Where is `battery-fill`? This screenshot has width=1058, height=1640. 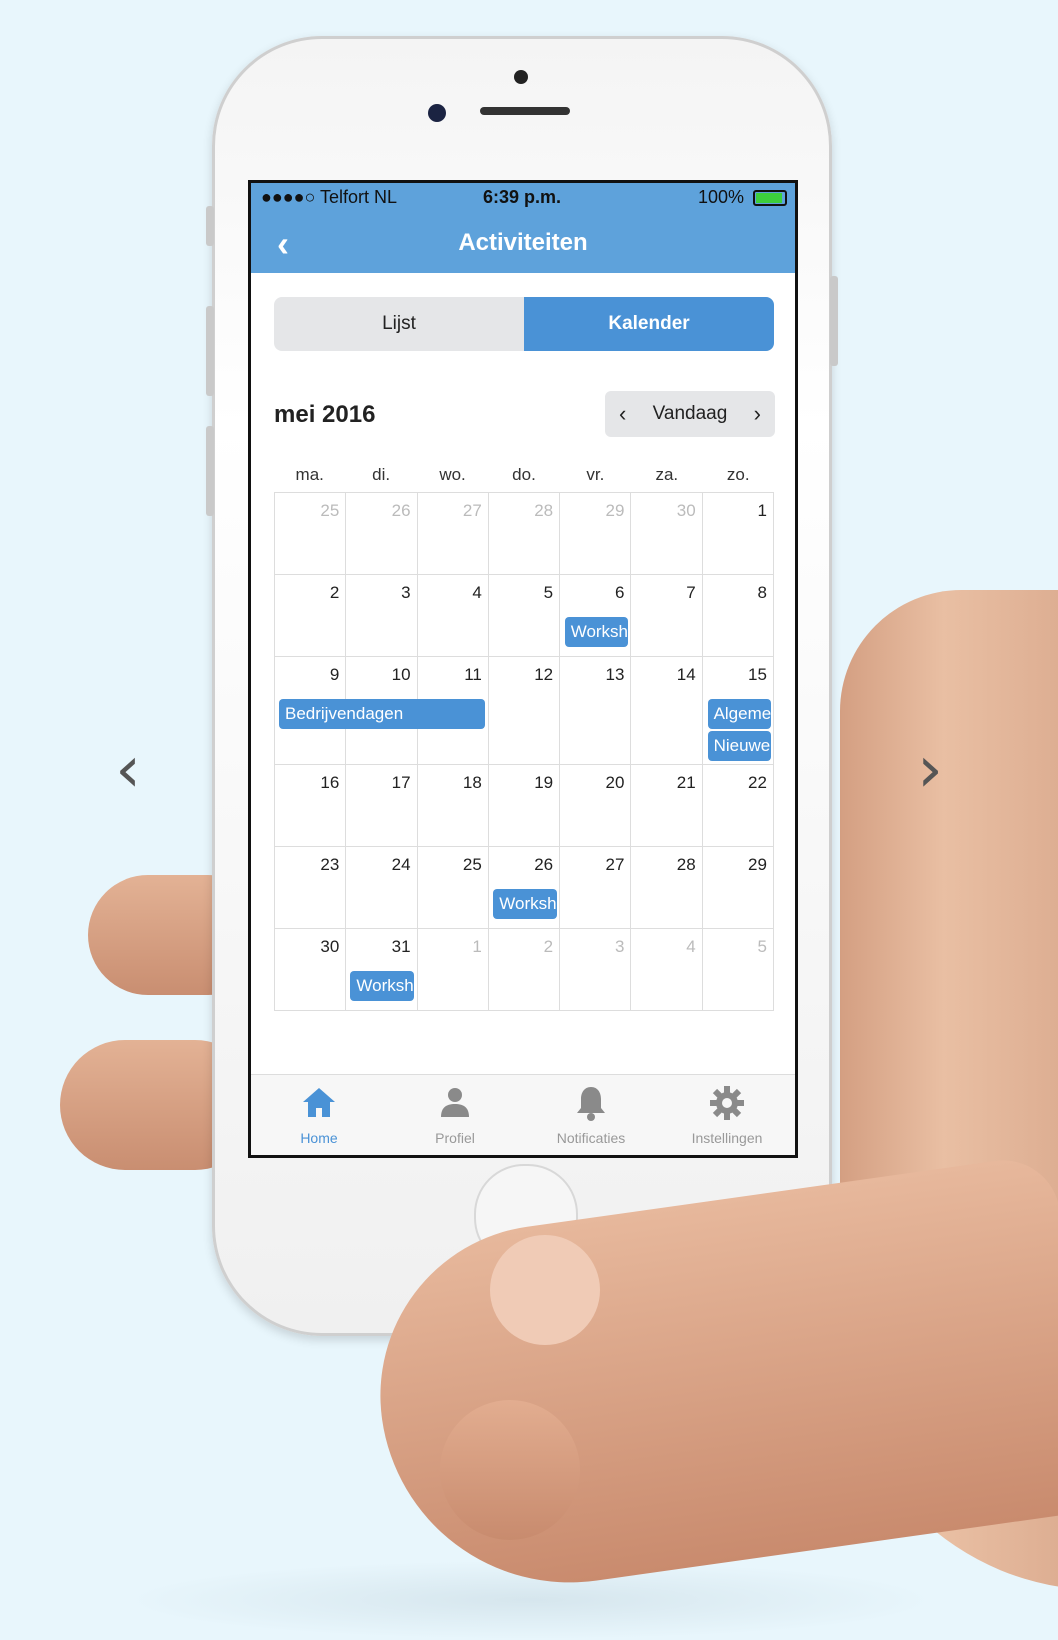
battery-fill is located at coordinates (769, 198).